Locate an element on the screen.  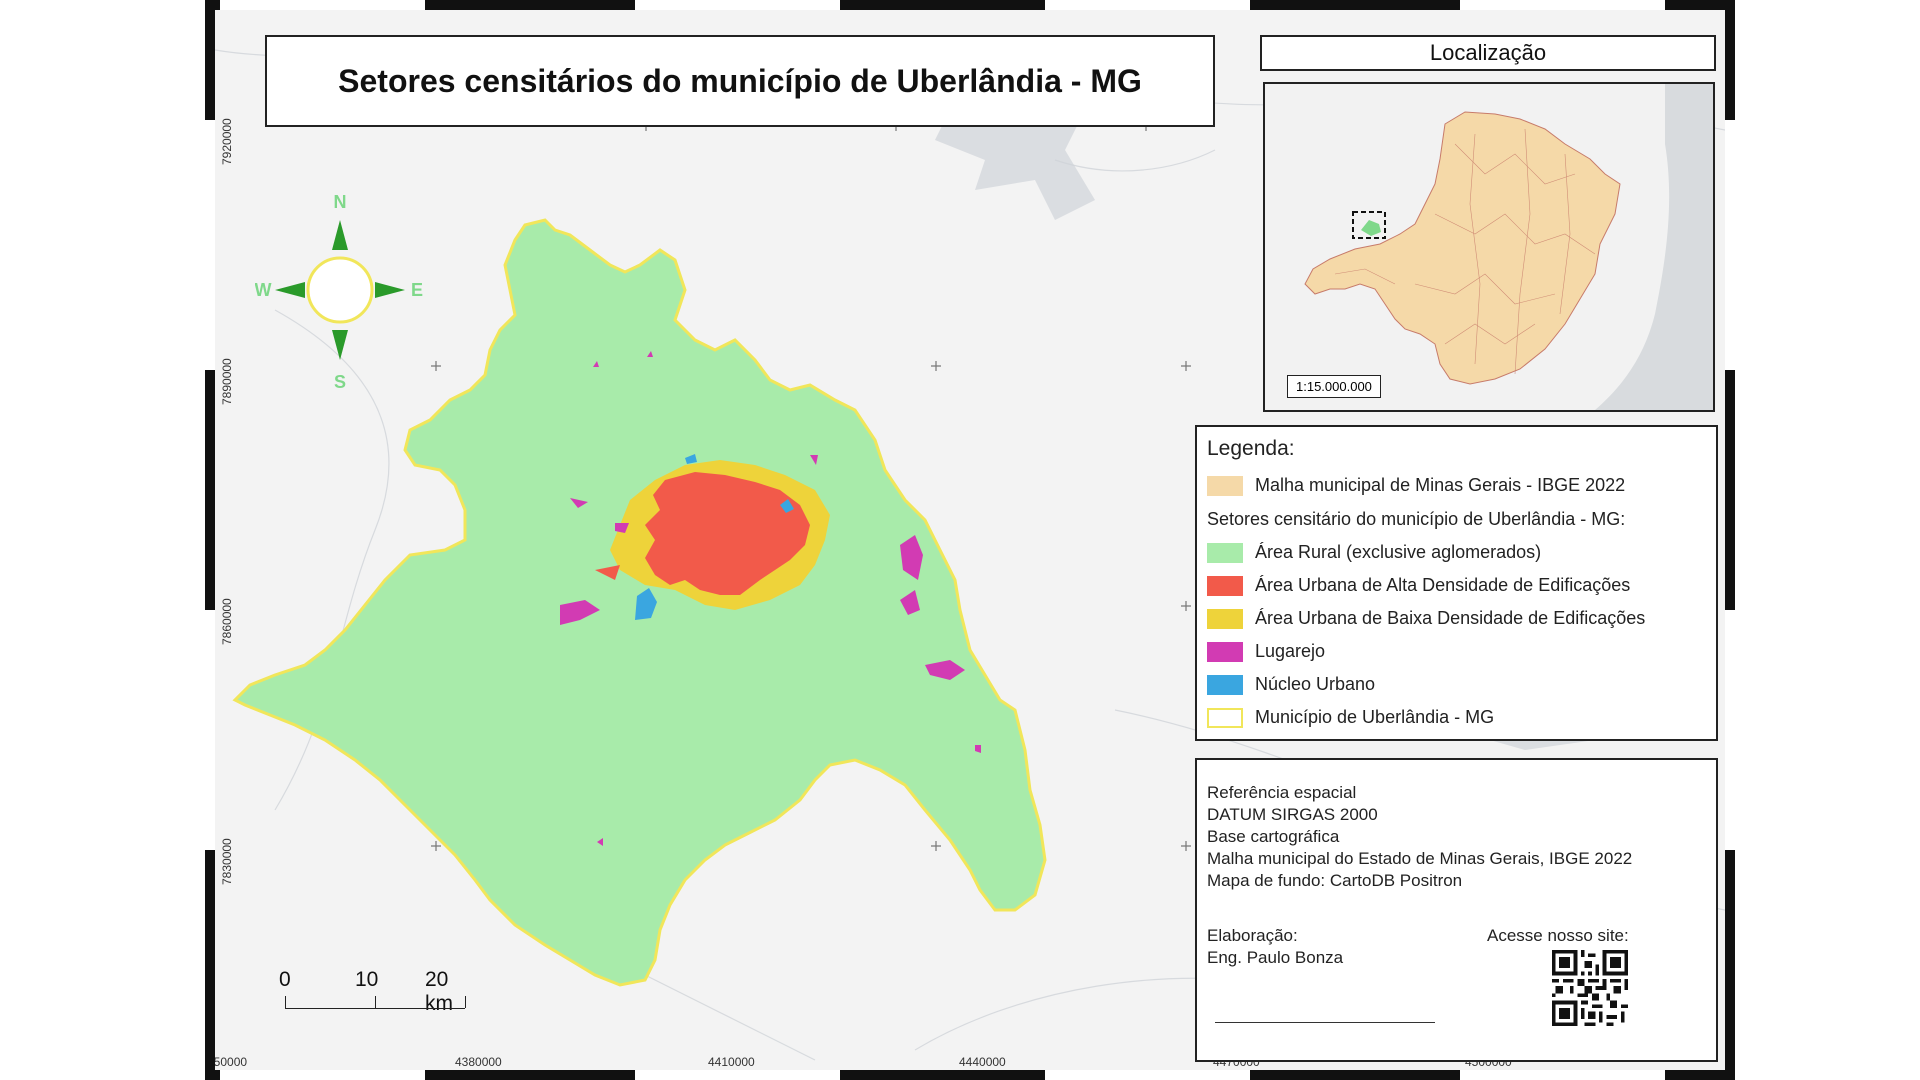
inset-canvas is located at coordinates (1508, 247).